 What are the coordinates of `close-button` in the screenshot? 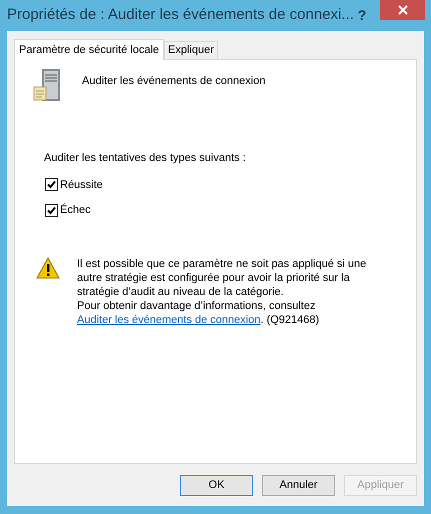 It's located at (402, 10).